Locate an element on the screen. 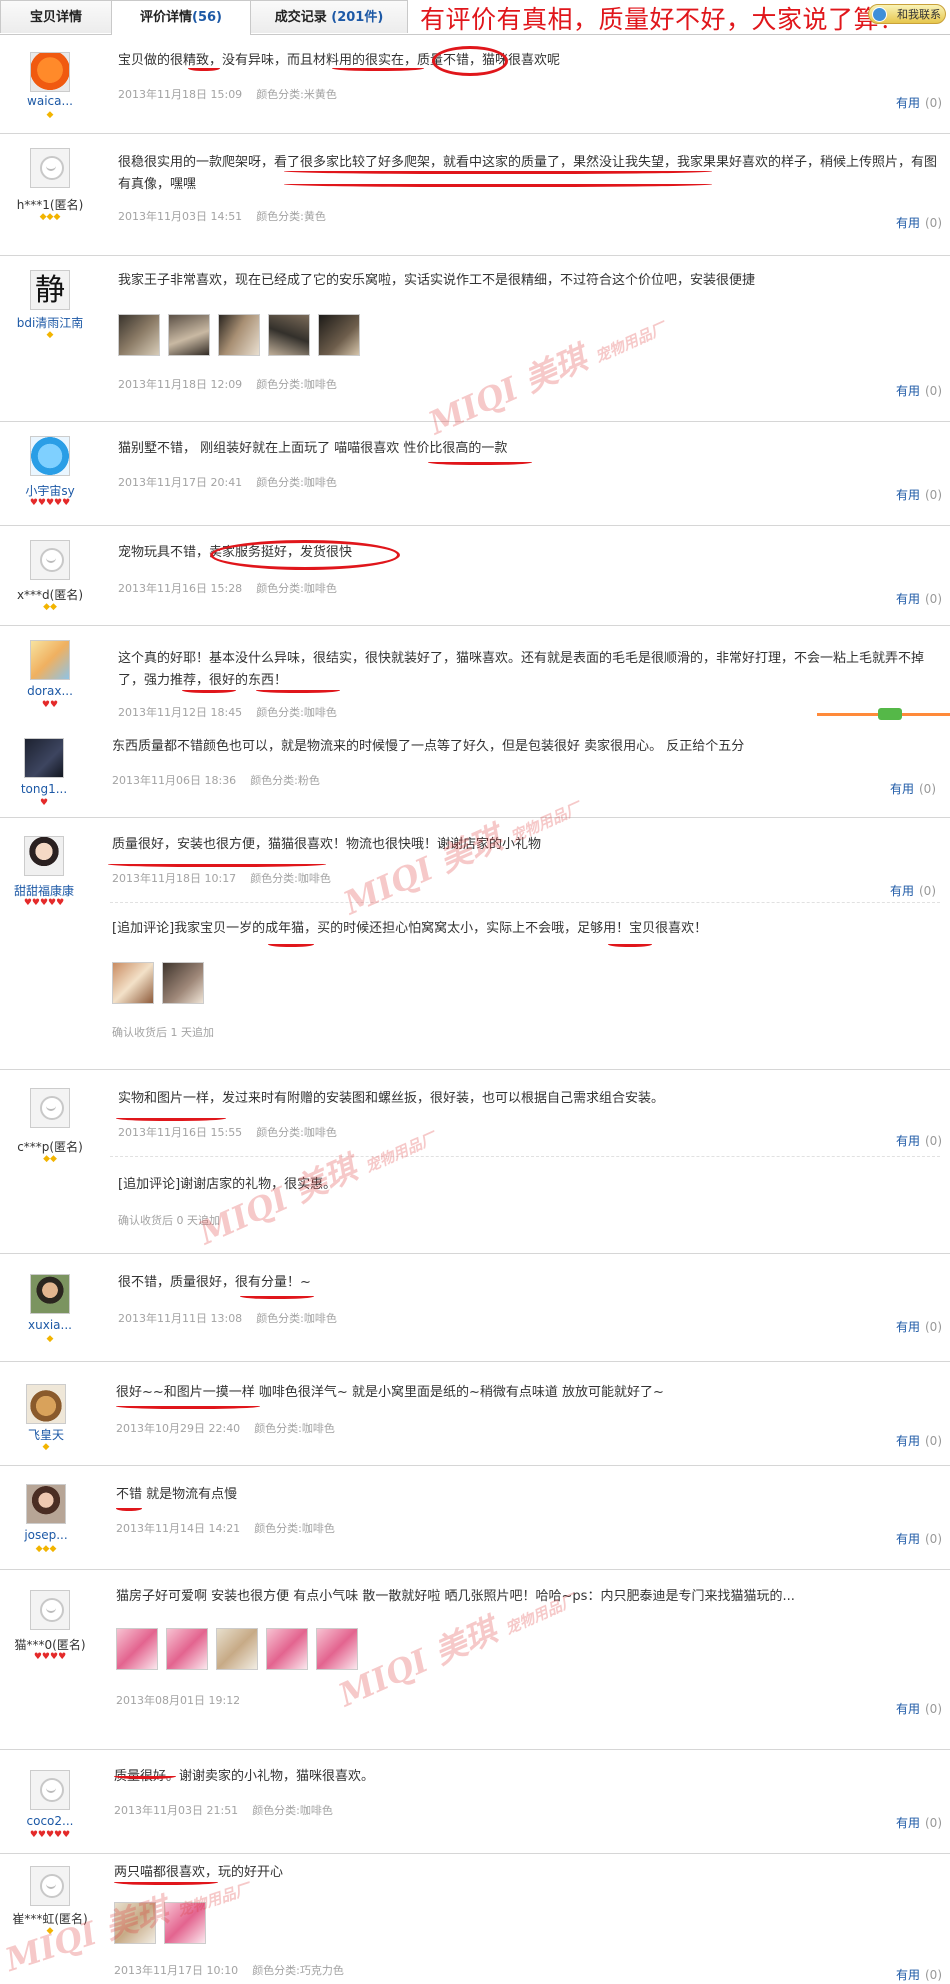 This screenshot has height=1984, width=950. append-review-text: [追加评论]谢谢店家的礼物，很实惠。 is located at coordinates (227, 1184).